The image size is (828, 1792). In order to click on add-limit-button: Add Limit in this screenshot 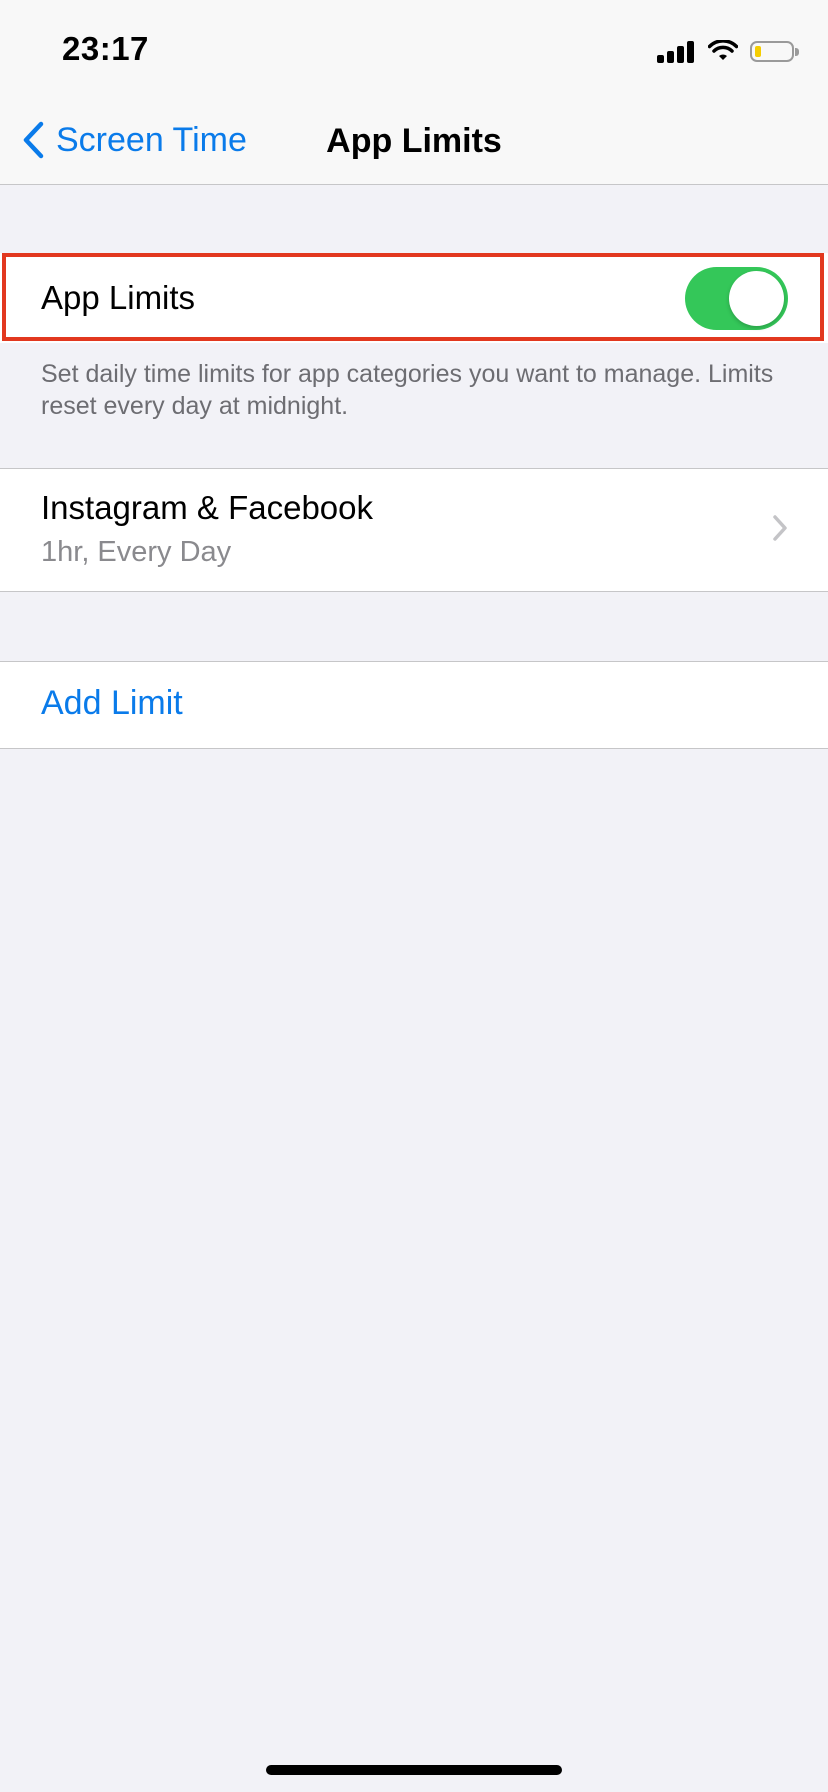, I will do `click(414, 705)`.